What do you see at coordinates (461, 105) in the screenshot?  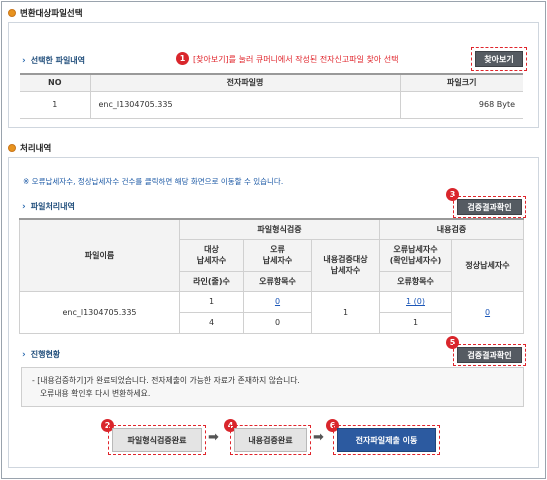 I see `cell-filesize: 968 Byte` at bounding box center [461, 105].